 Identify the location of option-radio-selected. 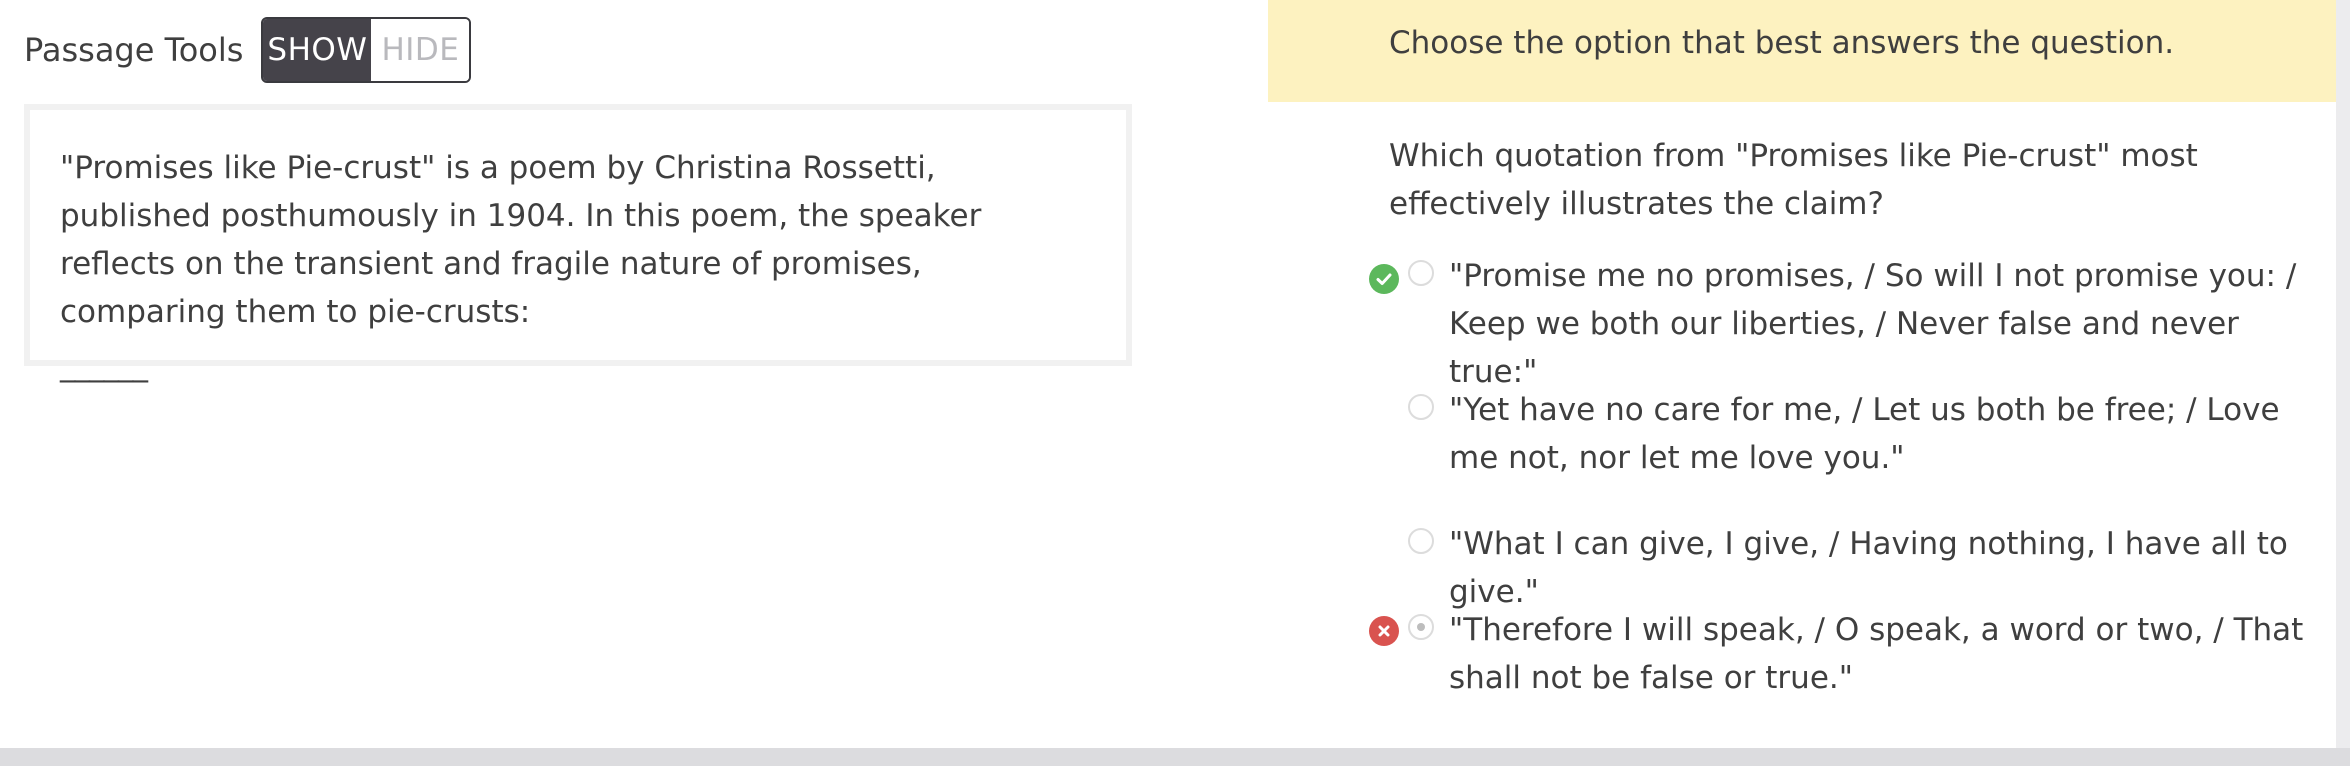
(1421, 627).